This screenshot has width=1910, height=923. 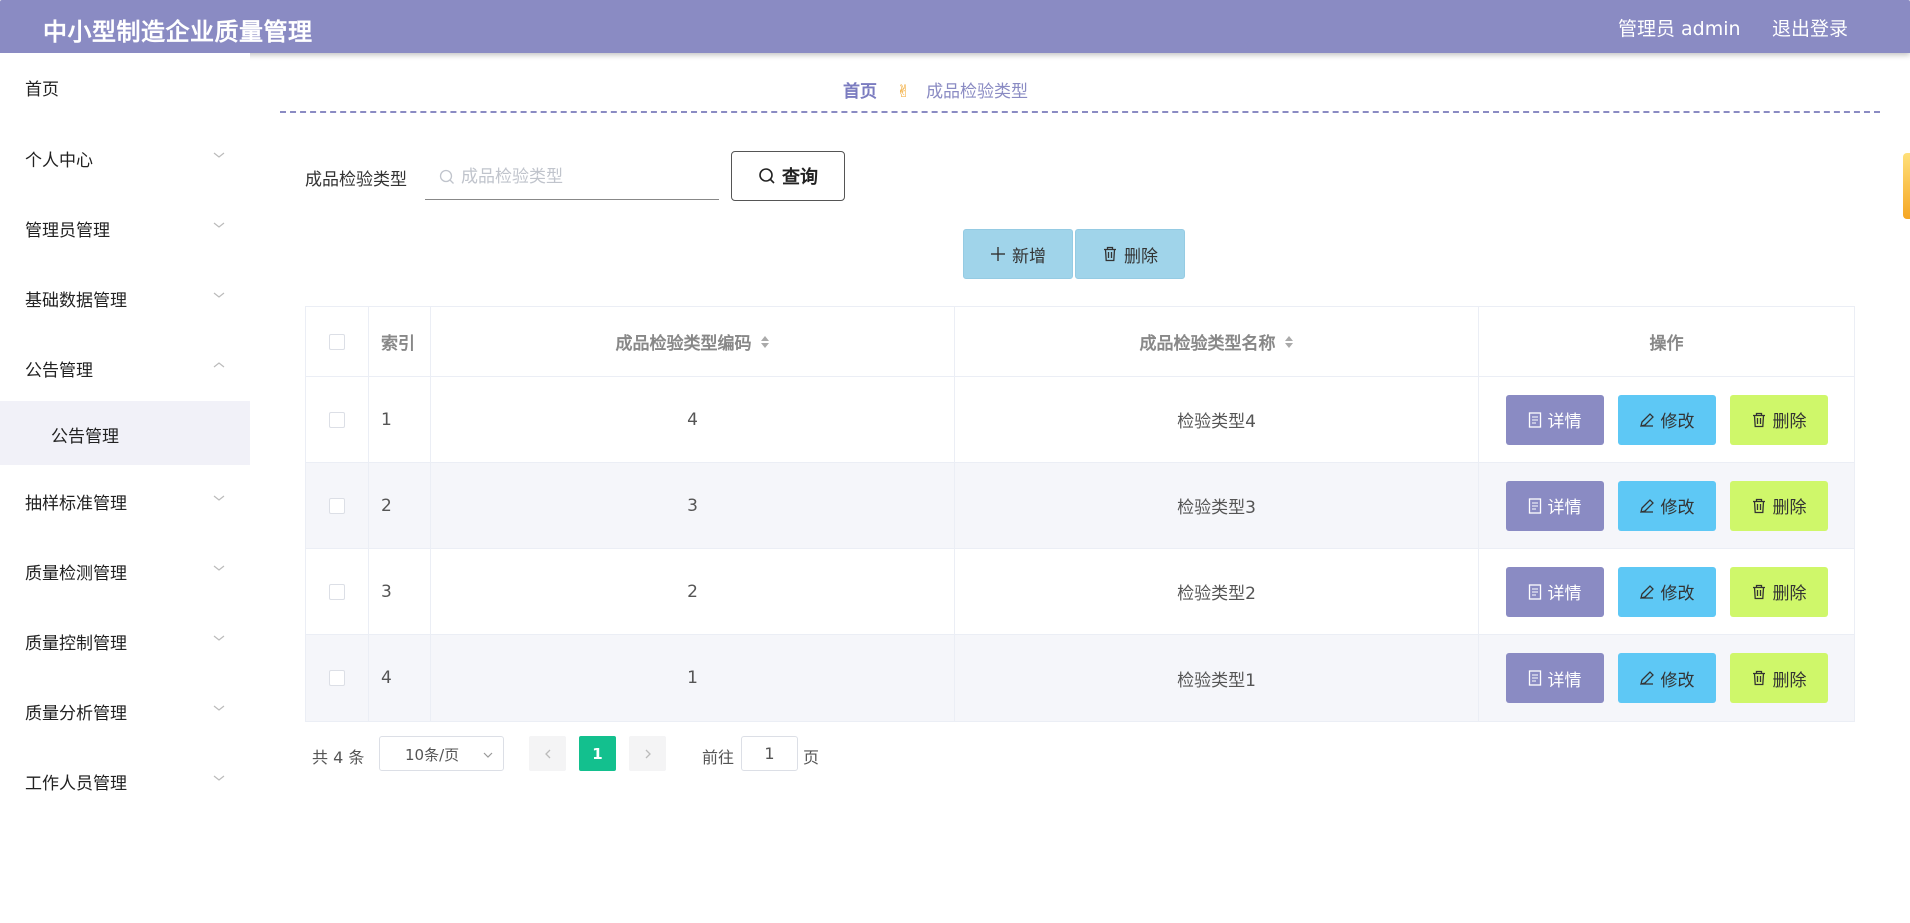 I want to click on row-code: 2, so click(x=693, y=591).